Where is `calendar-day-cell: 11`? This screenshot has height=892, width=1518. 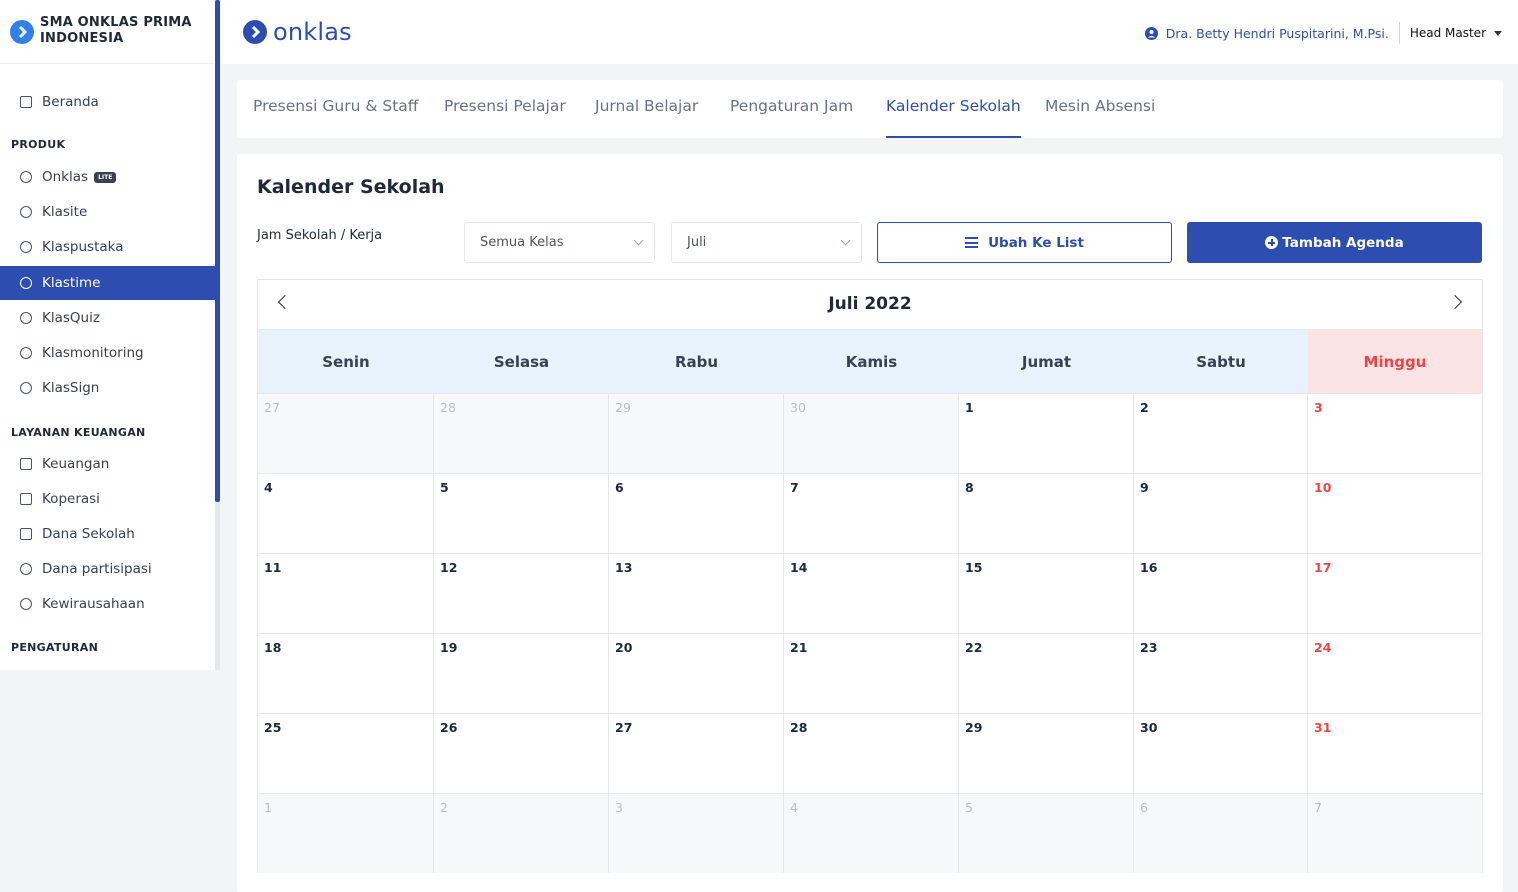 calendar-day-cell: 11 is located at coordinates (346, 593).